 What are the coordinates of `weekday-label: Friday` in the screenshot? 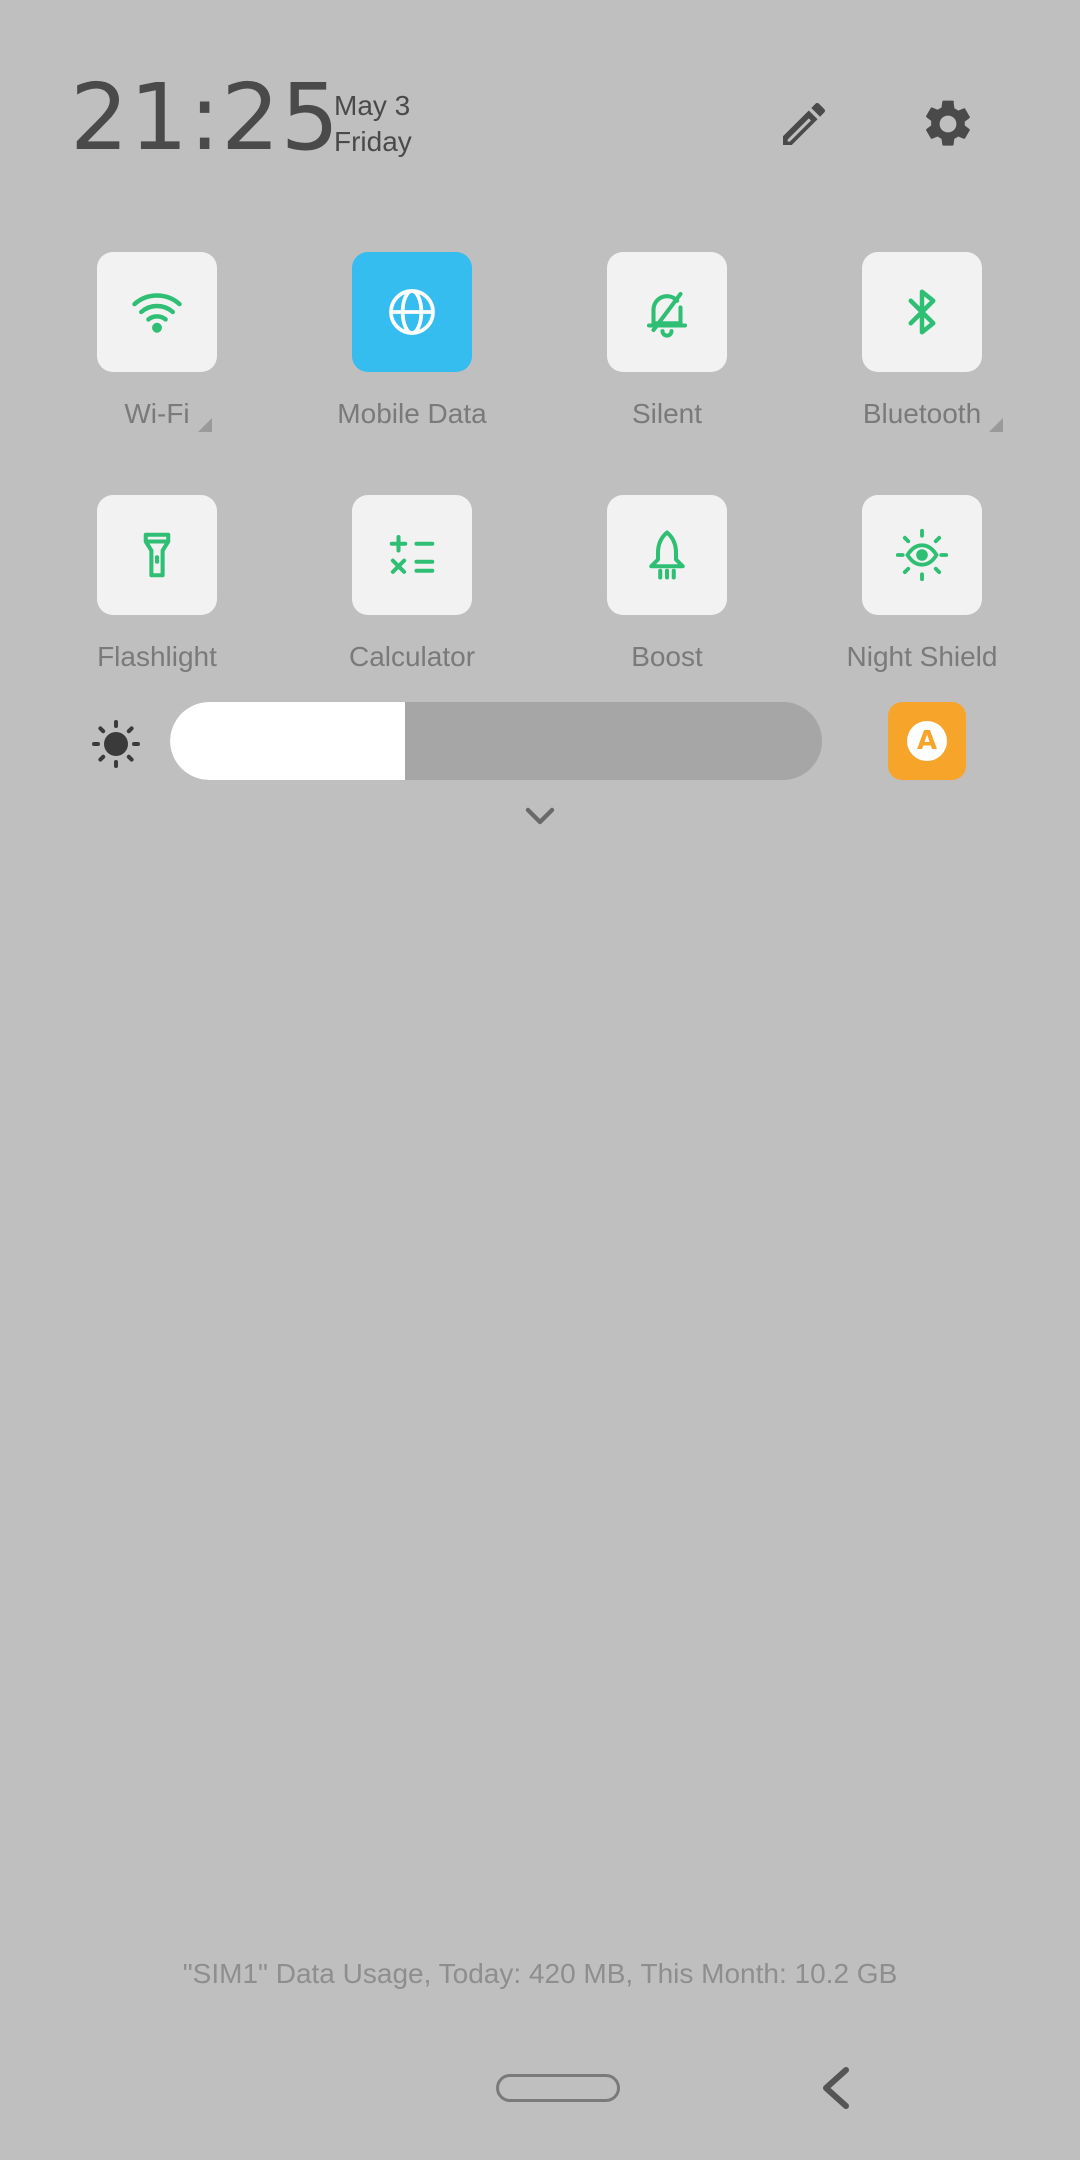 It's located at (373, 141).